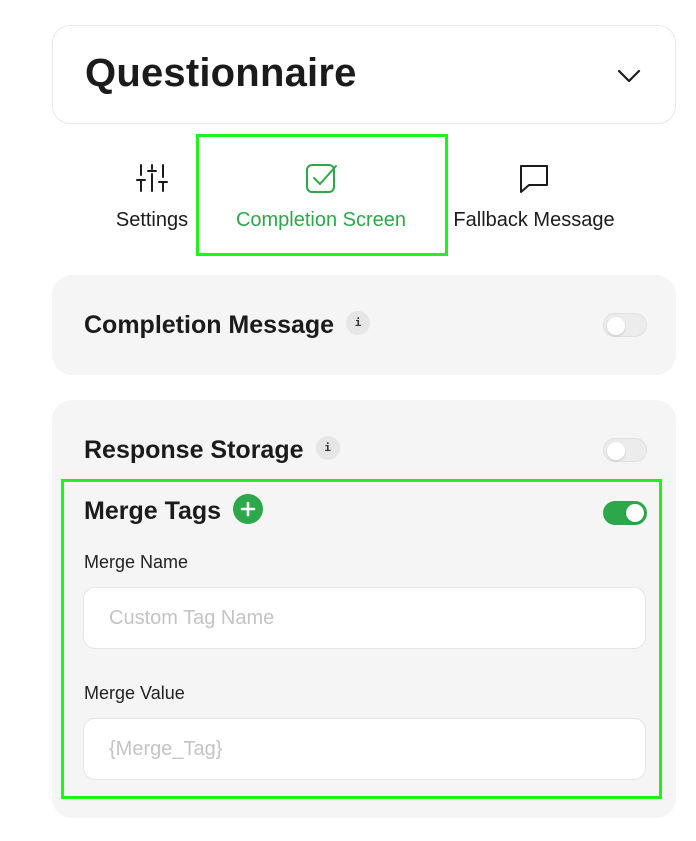  What do you see at coordinates (194, 450) in the screenshot?
I see `response-storage-title: Response Storage` at bounding box center [194, 450].